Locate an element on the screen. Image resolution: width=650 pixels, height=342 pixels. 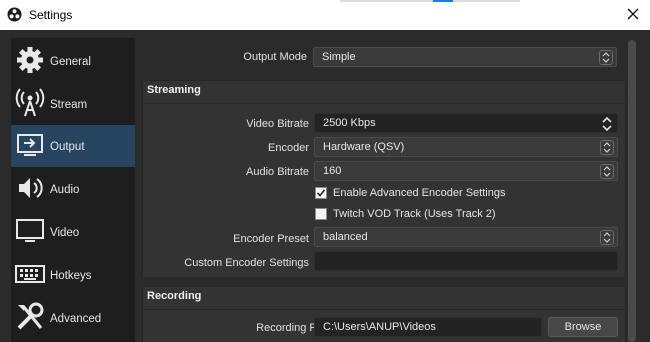
audio-bitrate-value: 160 is located at coordinates (332, 171).